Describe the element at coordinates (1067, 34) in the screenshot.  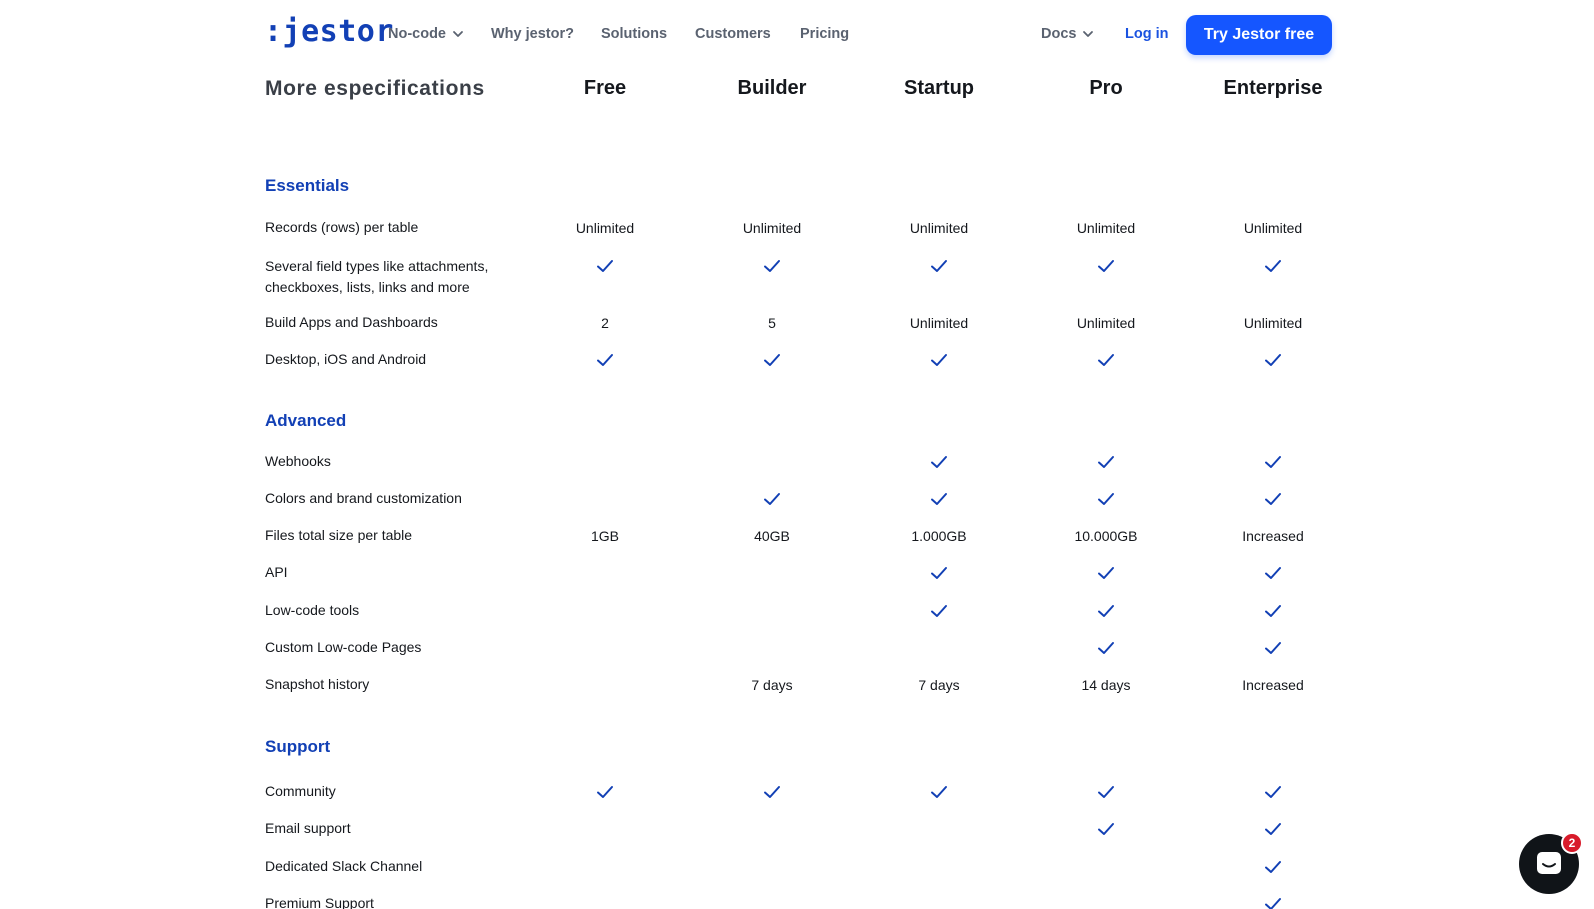
I see `nav-item-docs: Docs` at that location.